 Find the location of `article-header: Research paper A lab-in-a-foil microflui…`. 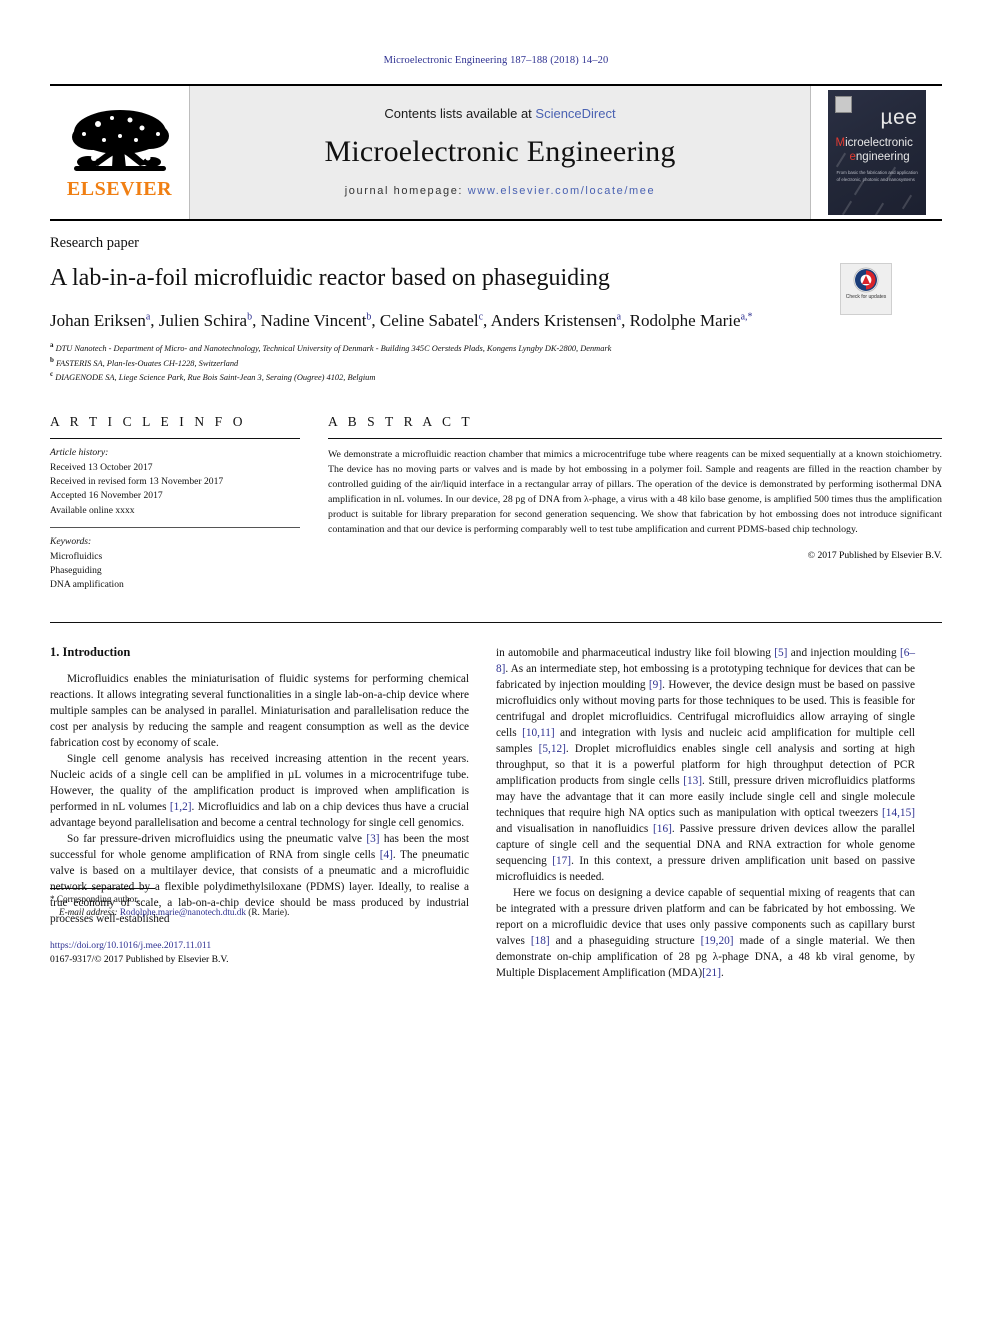

article-header: Research paper A lab-in-a-foil microflui… is located at coordinates (496, 309).